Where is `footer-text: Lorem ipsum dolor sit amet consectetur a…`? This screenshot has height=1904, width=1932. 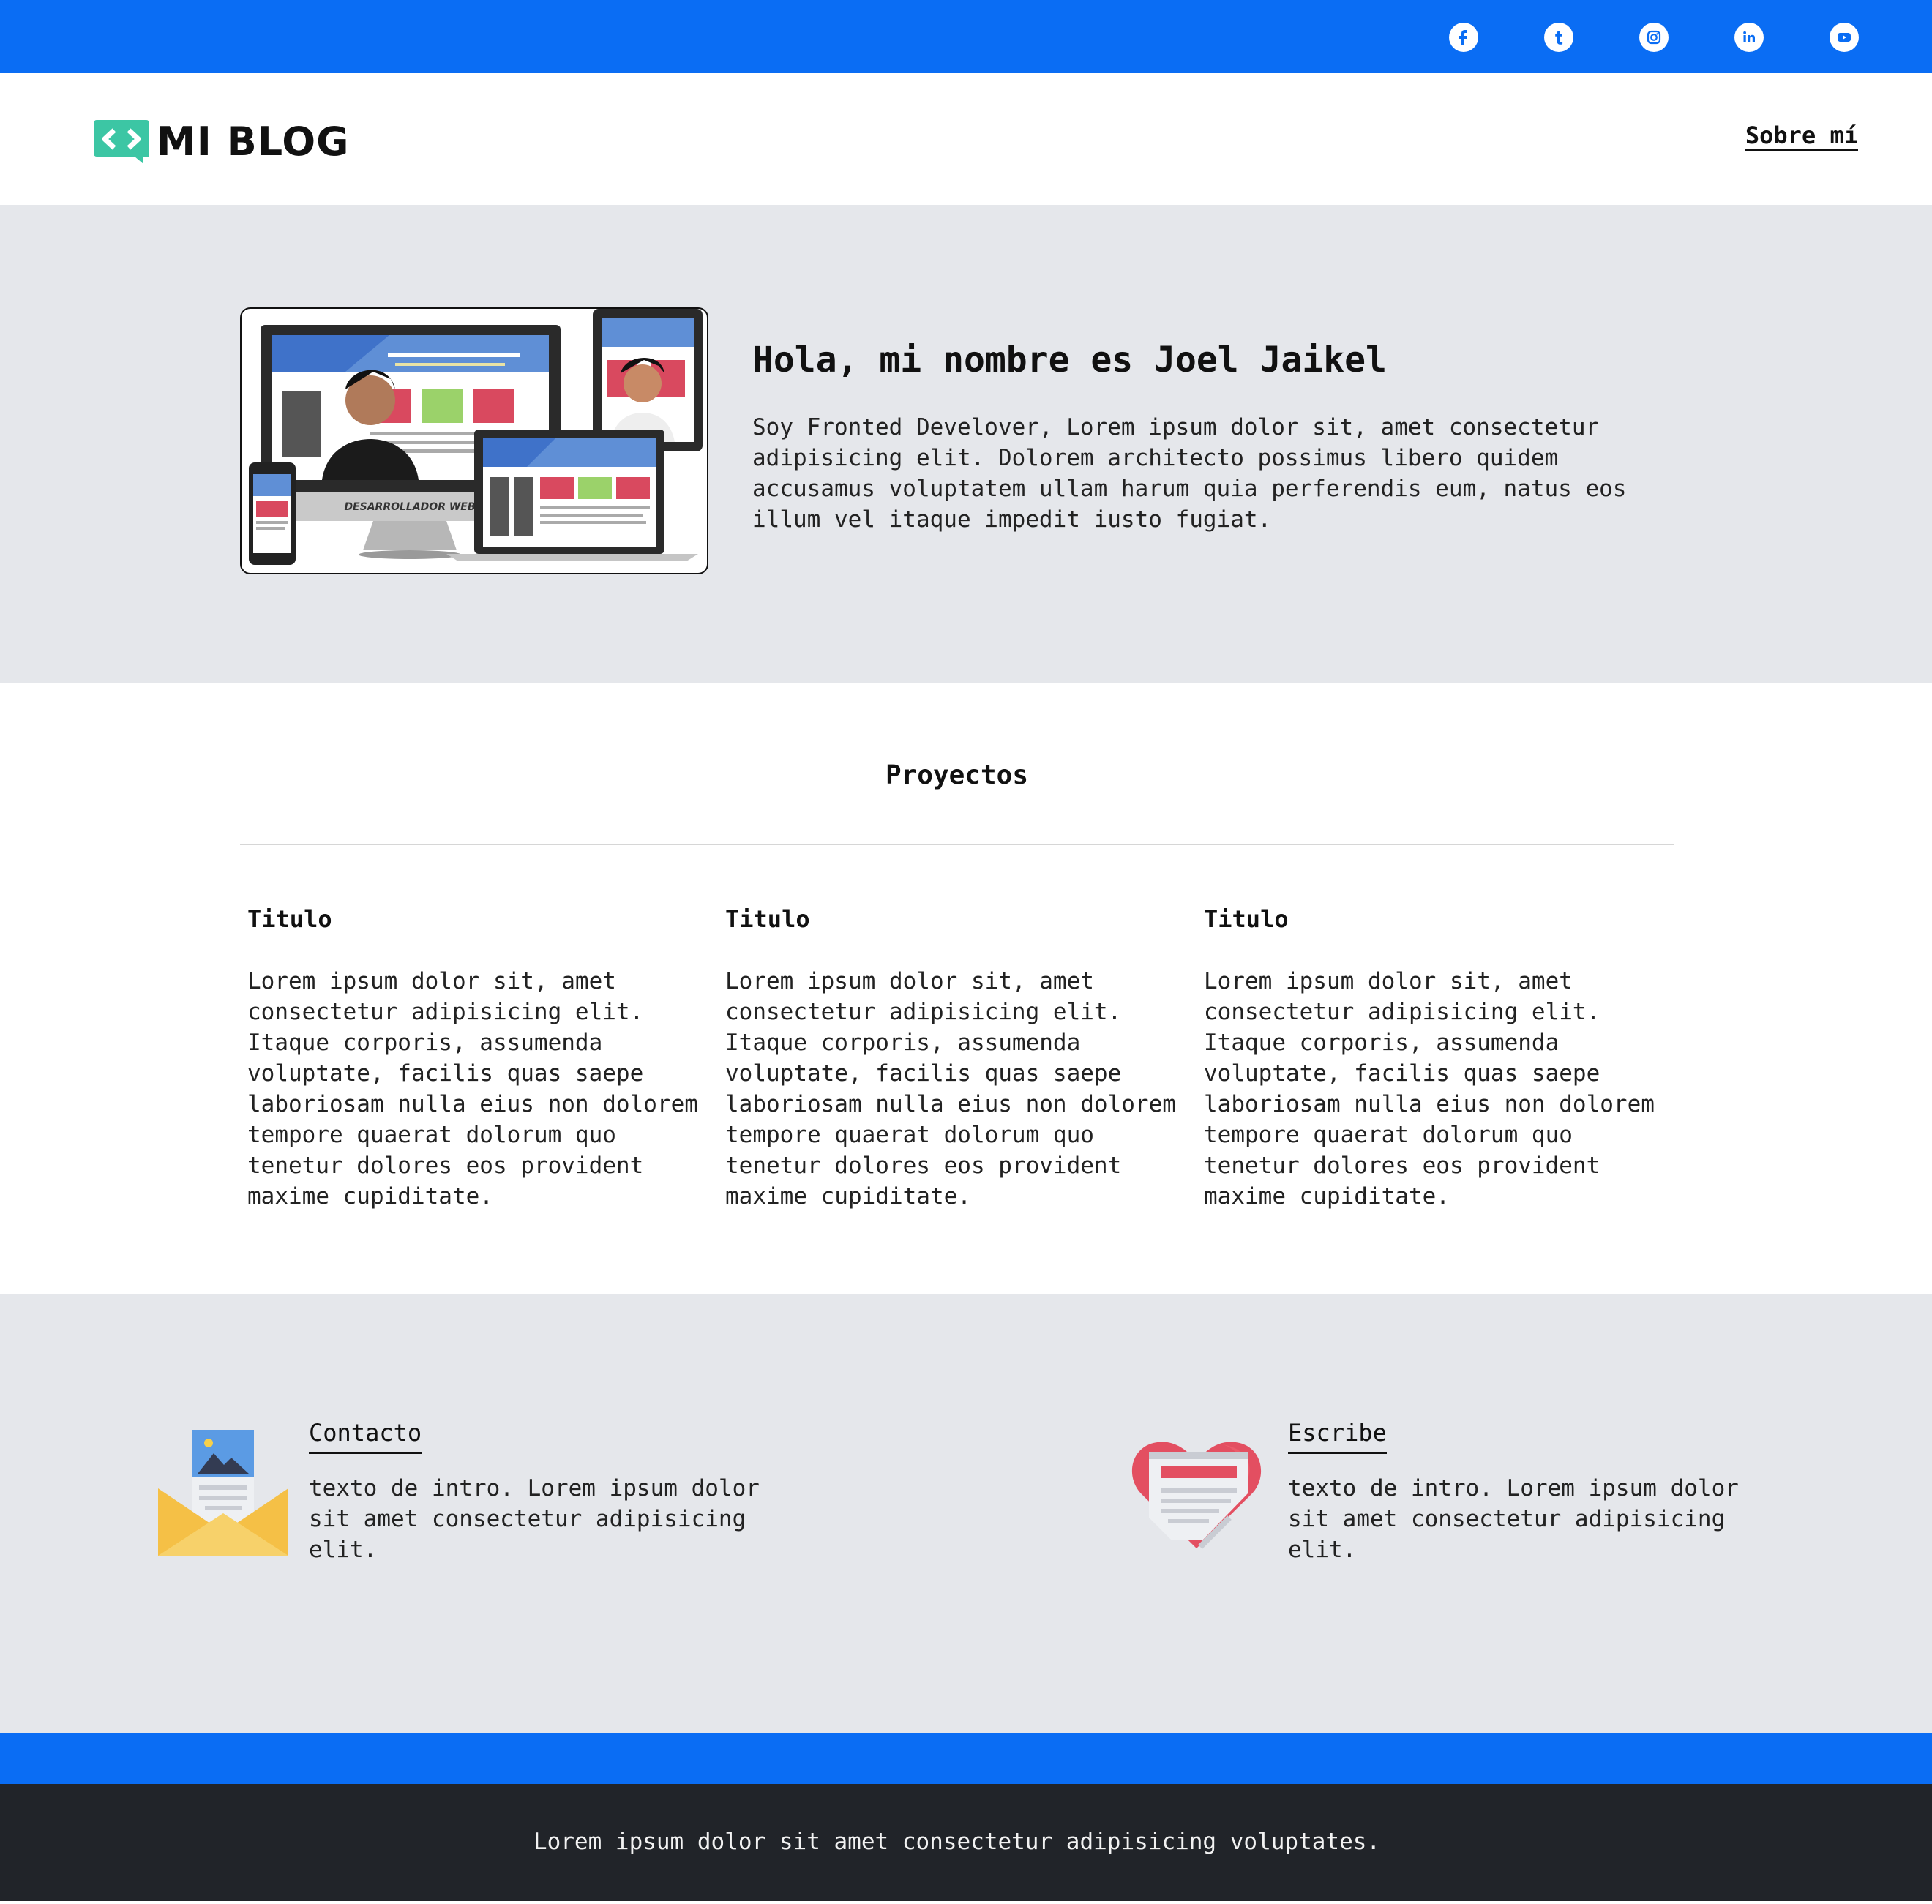 footer-text: Lorem ipsum dolor sit amet consectetur a… is located at coordinates (957, 1842).